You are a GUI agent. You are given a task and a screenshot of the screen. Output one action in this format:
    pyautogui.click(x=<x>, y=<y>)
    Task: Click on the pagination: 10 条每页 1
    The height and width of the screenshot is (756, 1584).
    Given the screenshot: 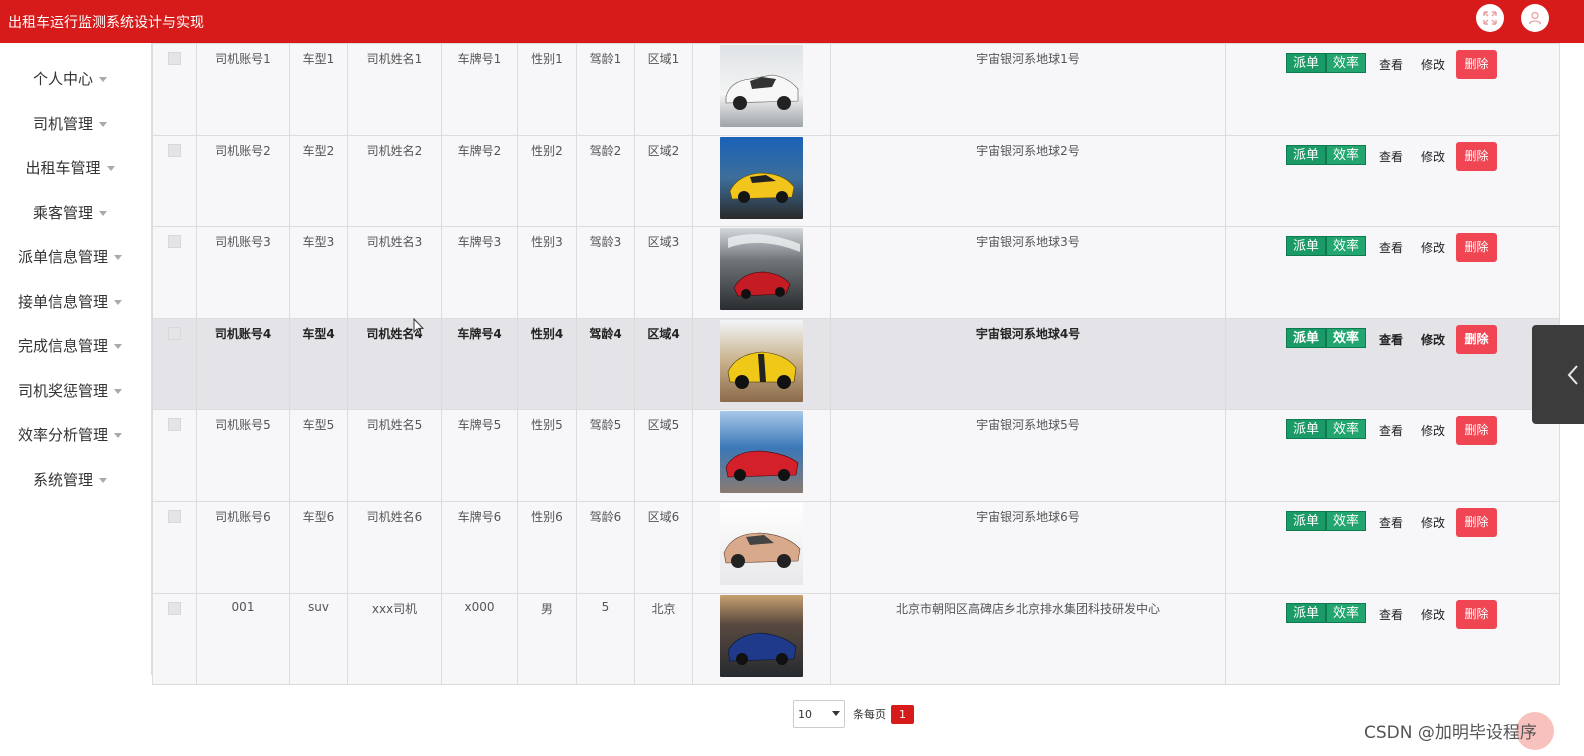 What is the action you would take?
    pyautogui.click(x=853, y=714)
    